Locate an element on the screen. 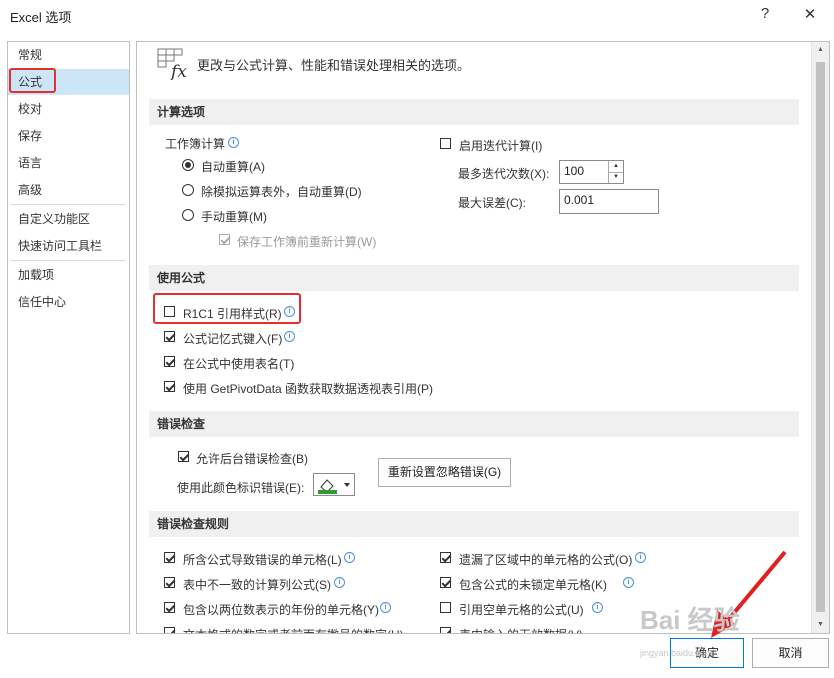 The width and height of the screenshot is (834, 678). highlight-annotation-r1c1 is located at coordinates (227, 308).